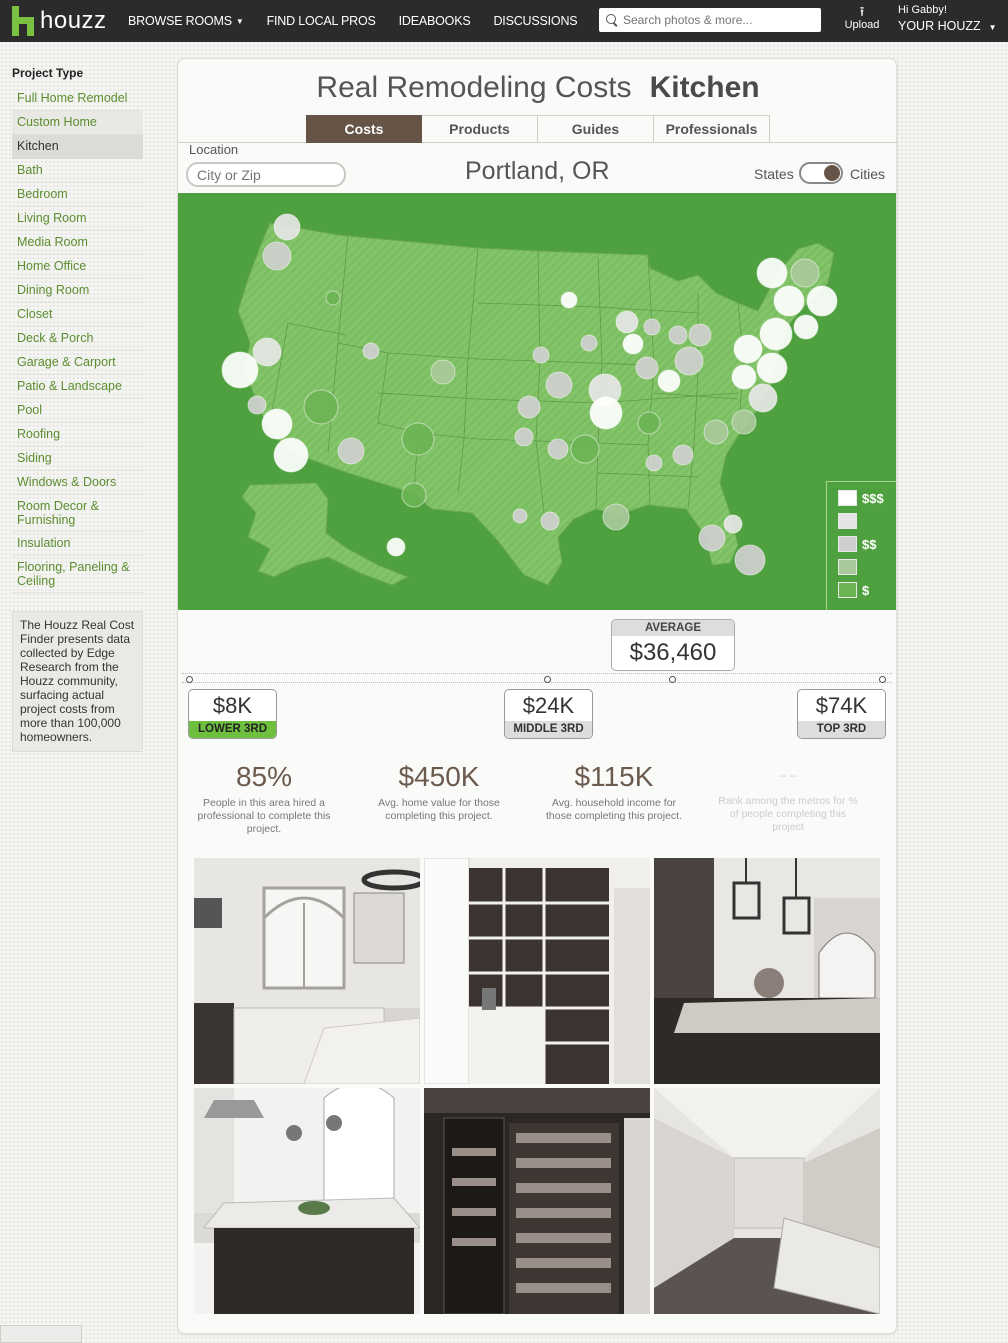  Describe the element at coordinates (862, 18) in the screenshot. I see `upload-button: ⭱ Upload` at that location.